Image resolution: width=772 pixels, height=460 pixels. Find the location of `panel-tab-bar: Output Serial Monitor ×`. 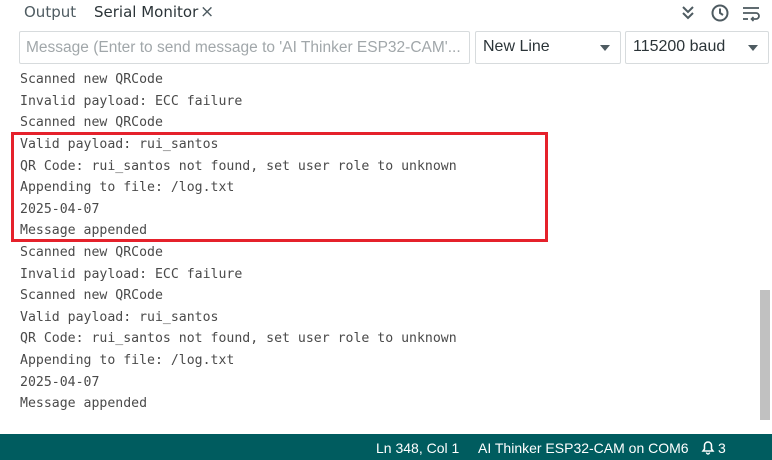

panel-tab-bar: Output Serial Monitor × is located at coordinates (386, 13).